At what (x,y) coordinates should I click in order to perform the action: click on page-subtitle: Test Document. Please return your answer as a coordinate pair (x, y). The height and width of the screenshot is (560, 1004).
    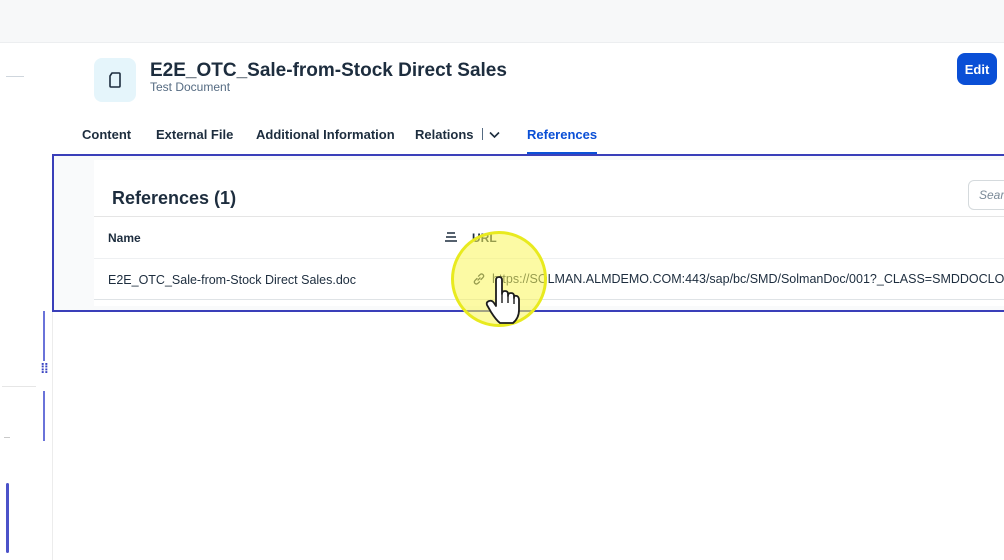
    Looking at the image, I should click on (190, 87).